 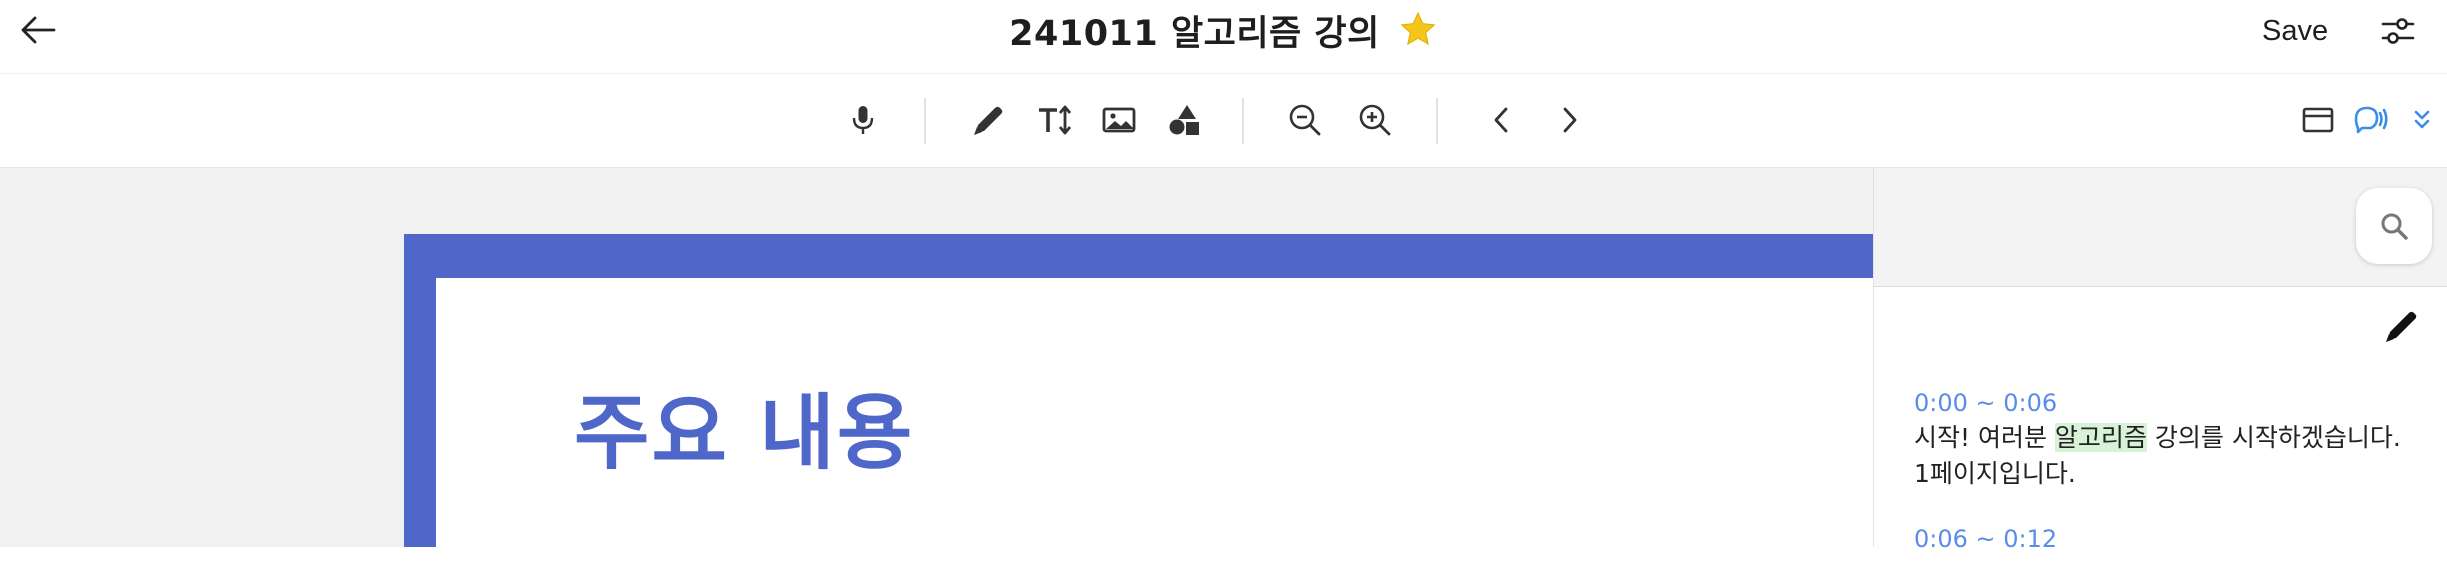 I want to click on top-app-bar: 241011 알고리즘 강의 Save, so click(x=1223, y=37).